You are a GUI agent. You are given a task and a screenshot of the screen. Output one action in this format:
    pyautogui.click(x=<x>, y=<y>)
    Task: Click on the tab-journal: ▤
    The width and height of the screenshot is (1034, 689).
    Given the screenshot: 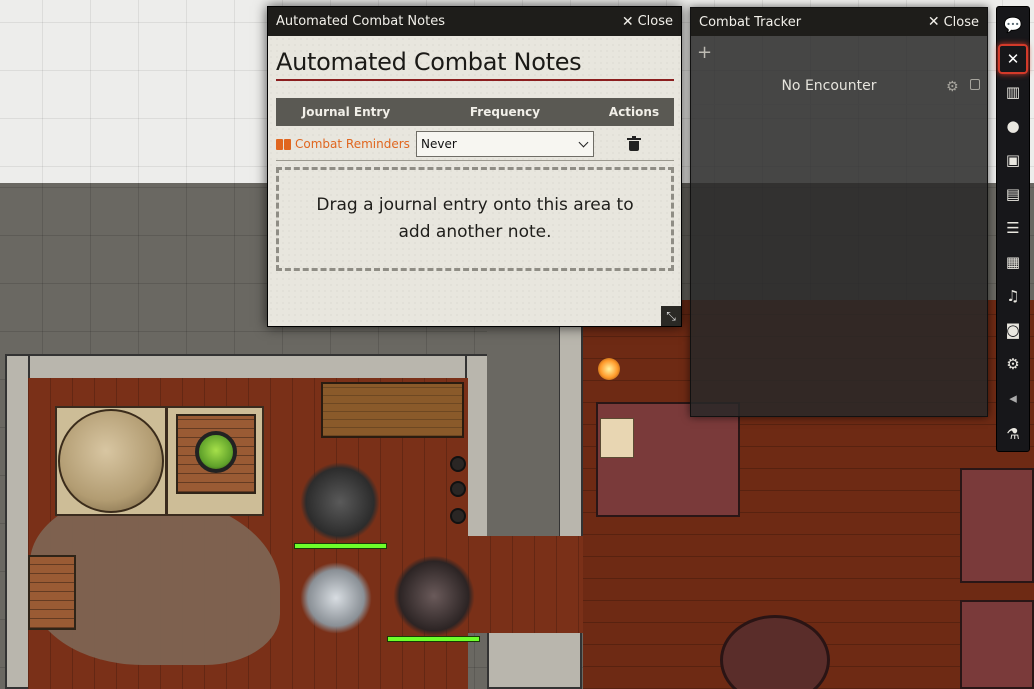 What is the action you would take?
    pyautogui.click(x=1013, y=194)
    